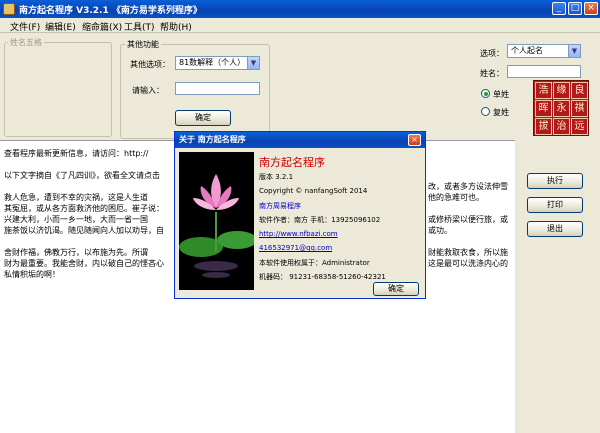 This screenshot has height=433, width=600. Describe the element at coordinates (575, 8) in the screenshot. I see `maximize-button: □` at that location.